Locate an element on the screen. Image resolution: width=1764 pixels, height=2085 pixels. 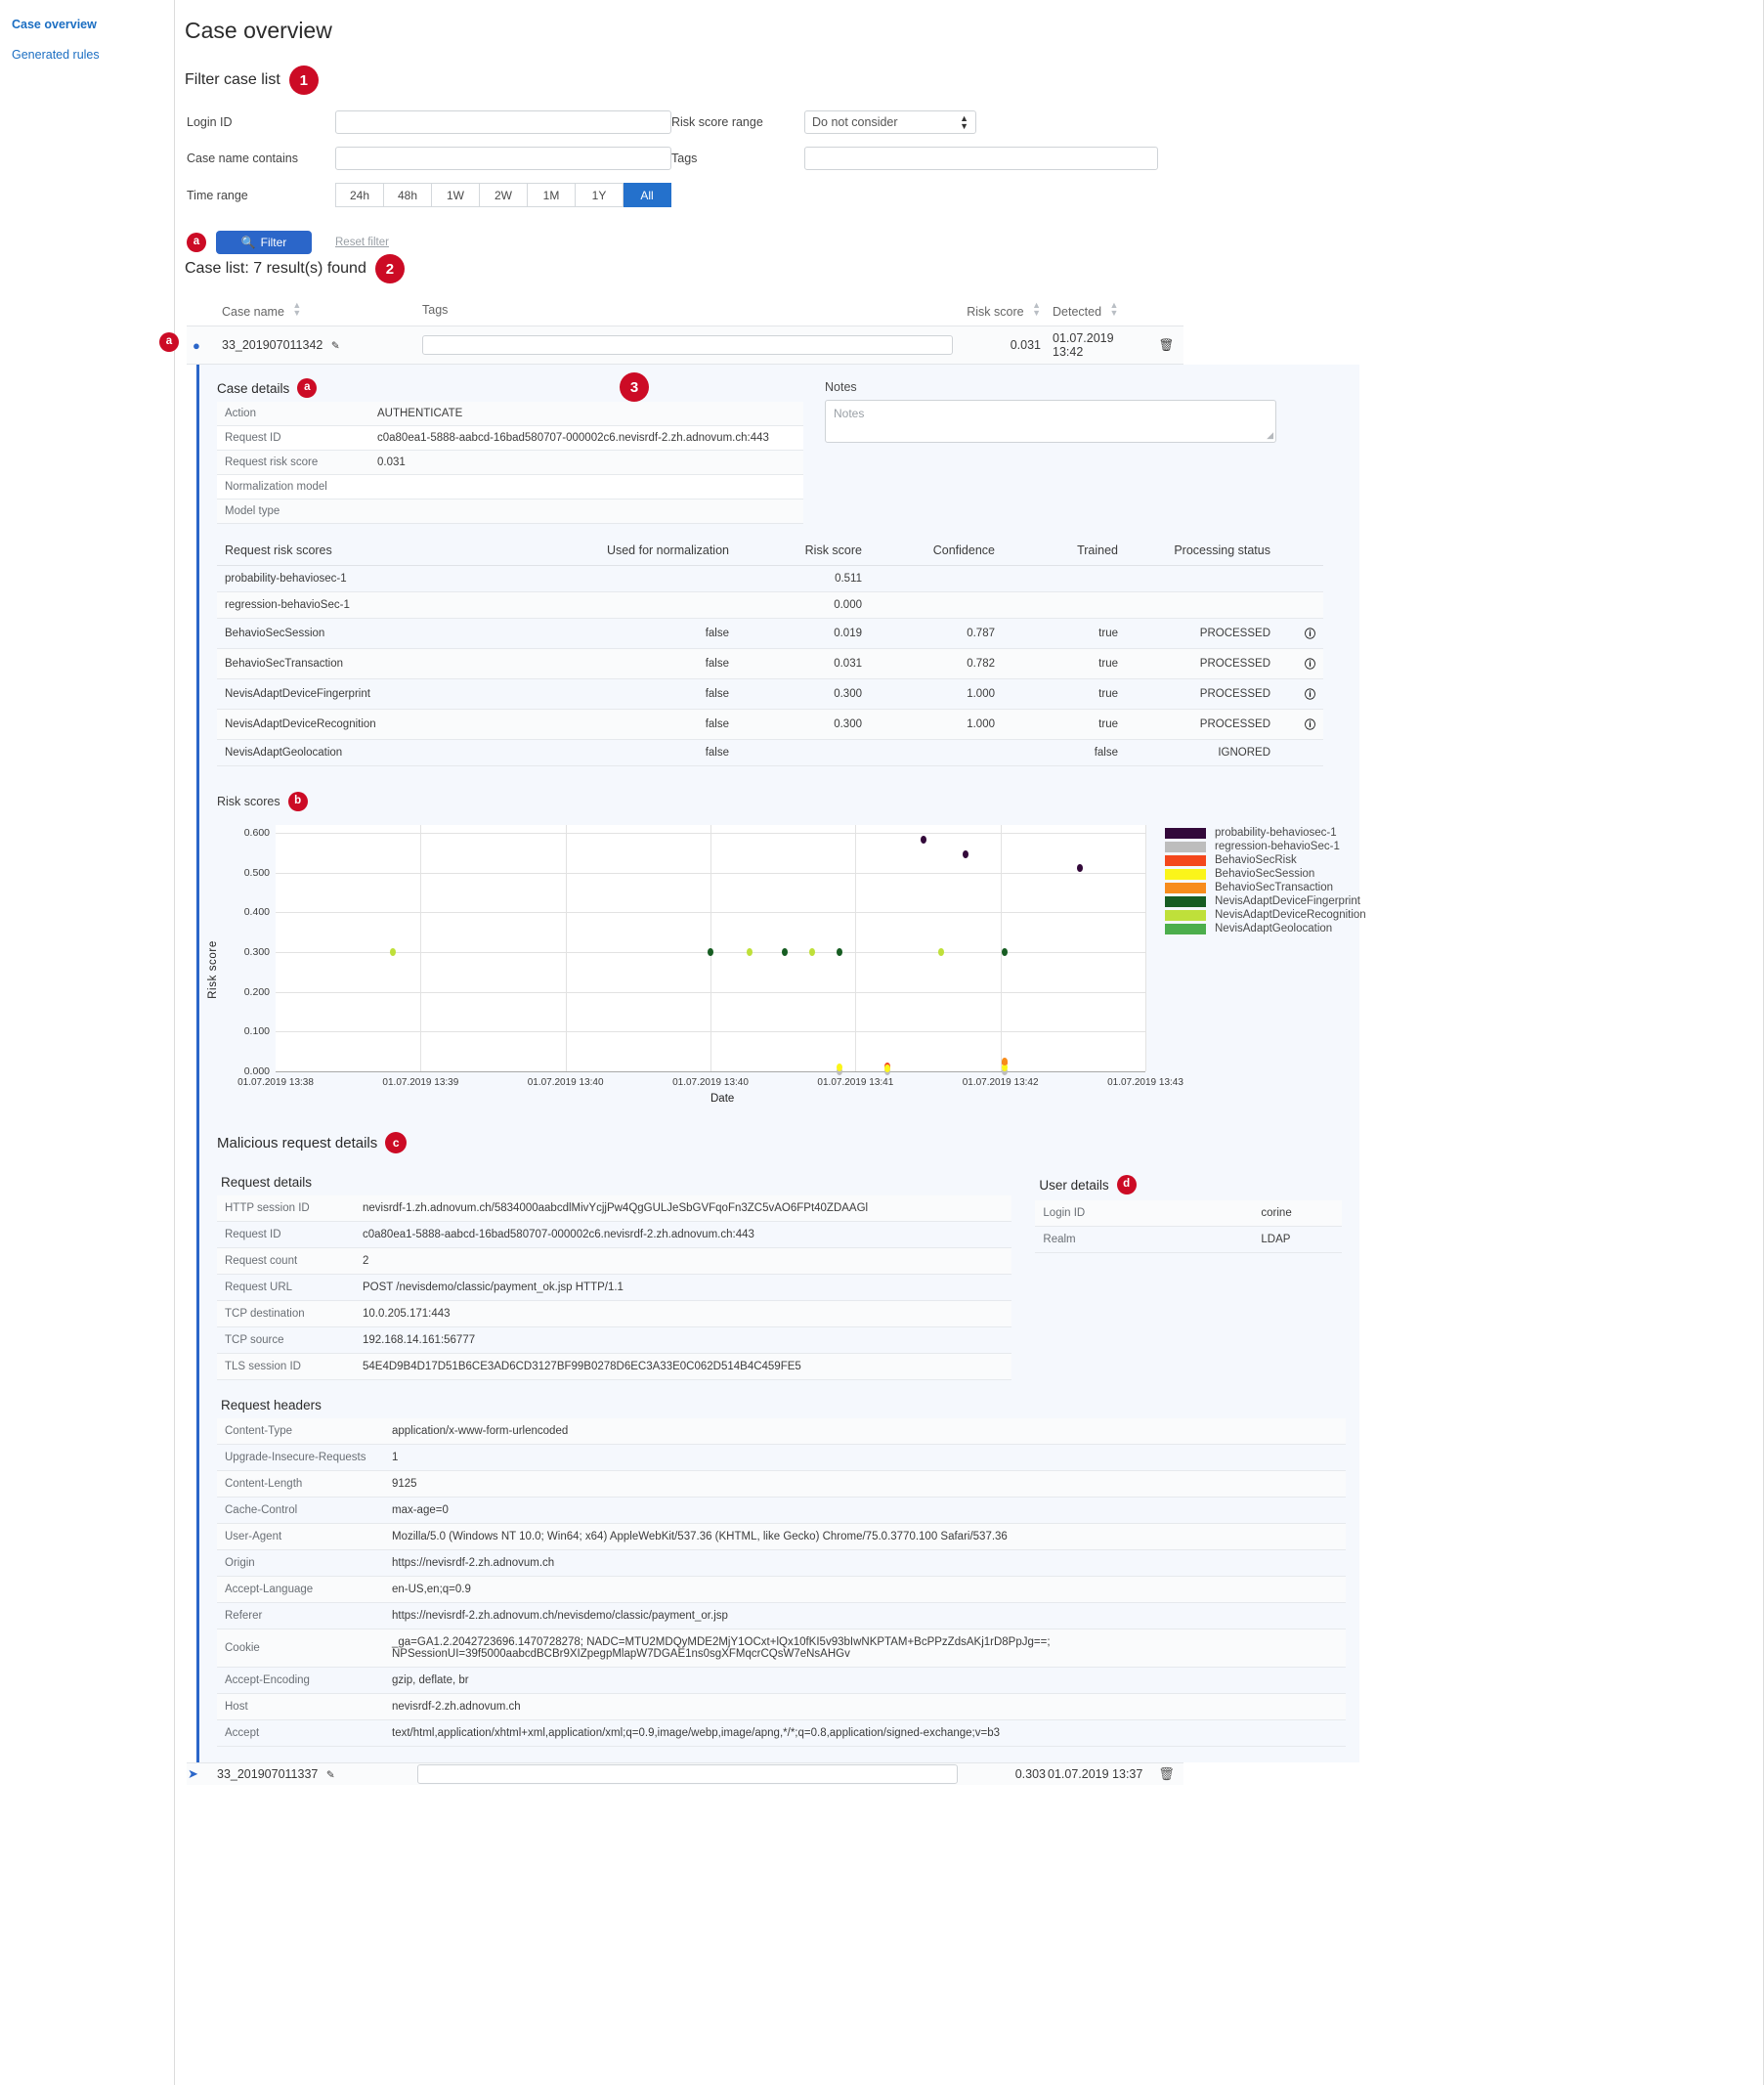
annotation-badge-3: 3 is located at coordinates (634, 387).